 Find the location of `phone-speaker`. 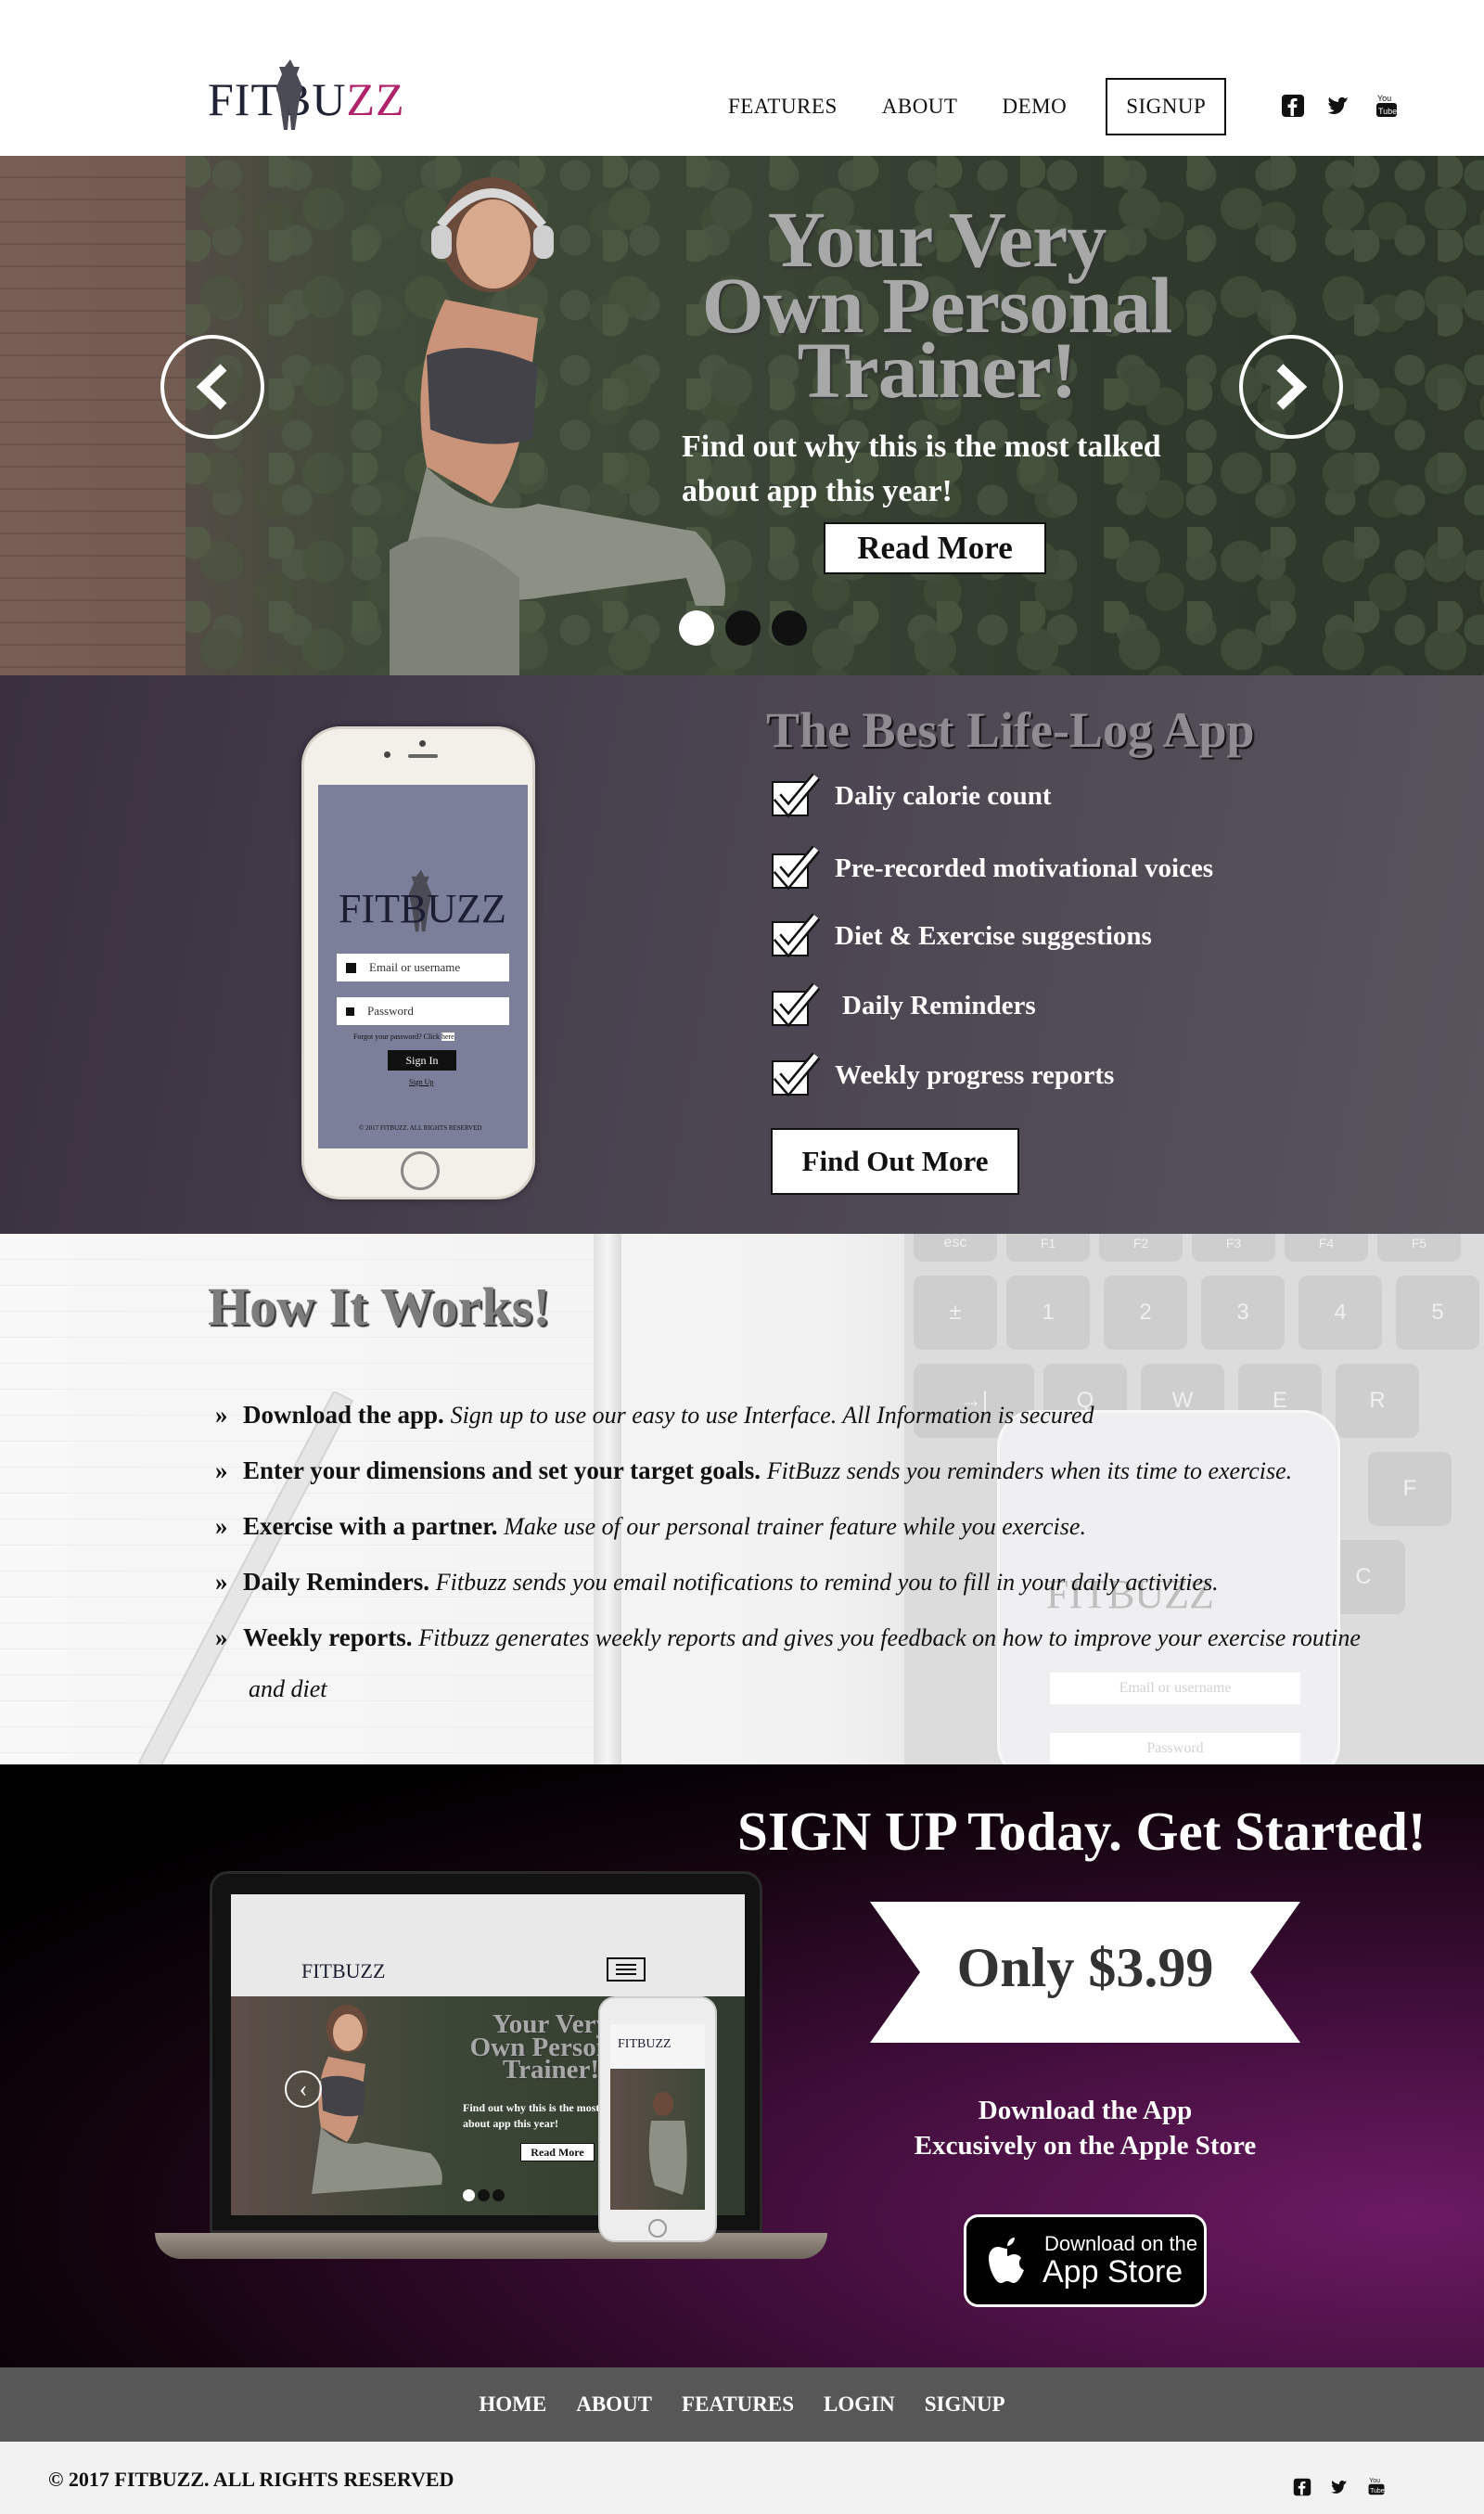

phone-speaker is located at coordinates (423, 756).